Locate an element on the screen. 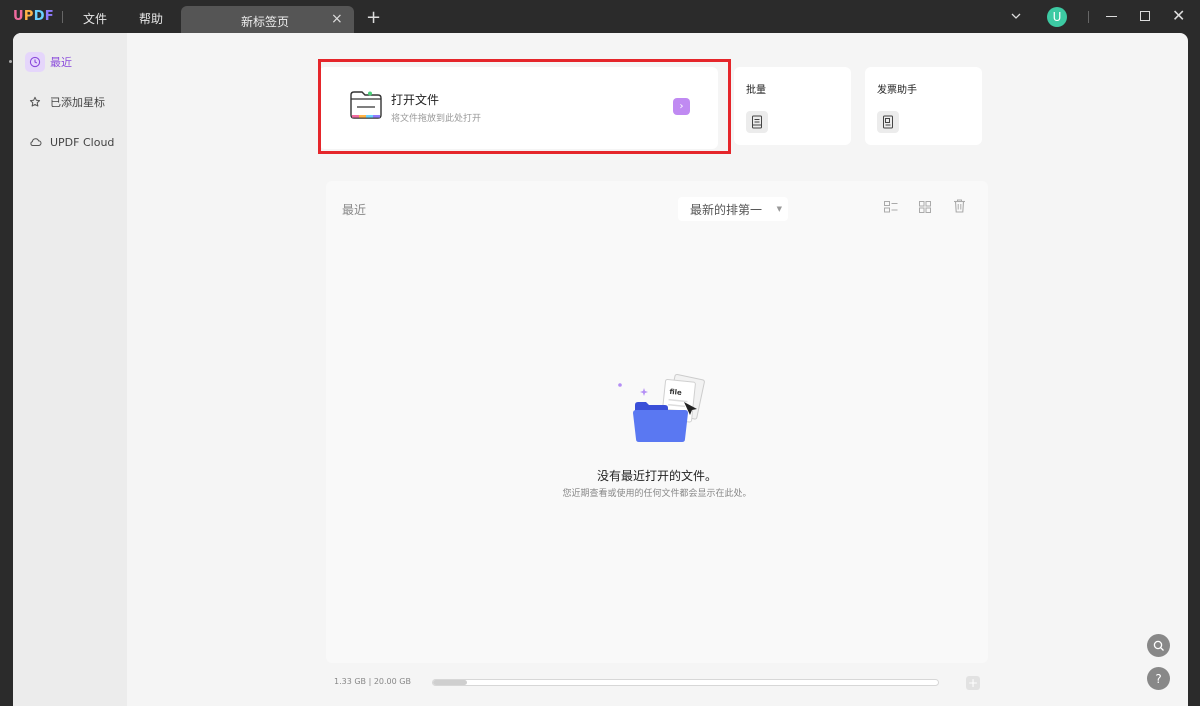  storage-progress-bar is located at coordinates (685, 682).